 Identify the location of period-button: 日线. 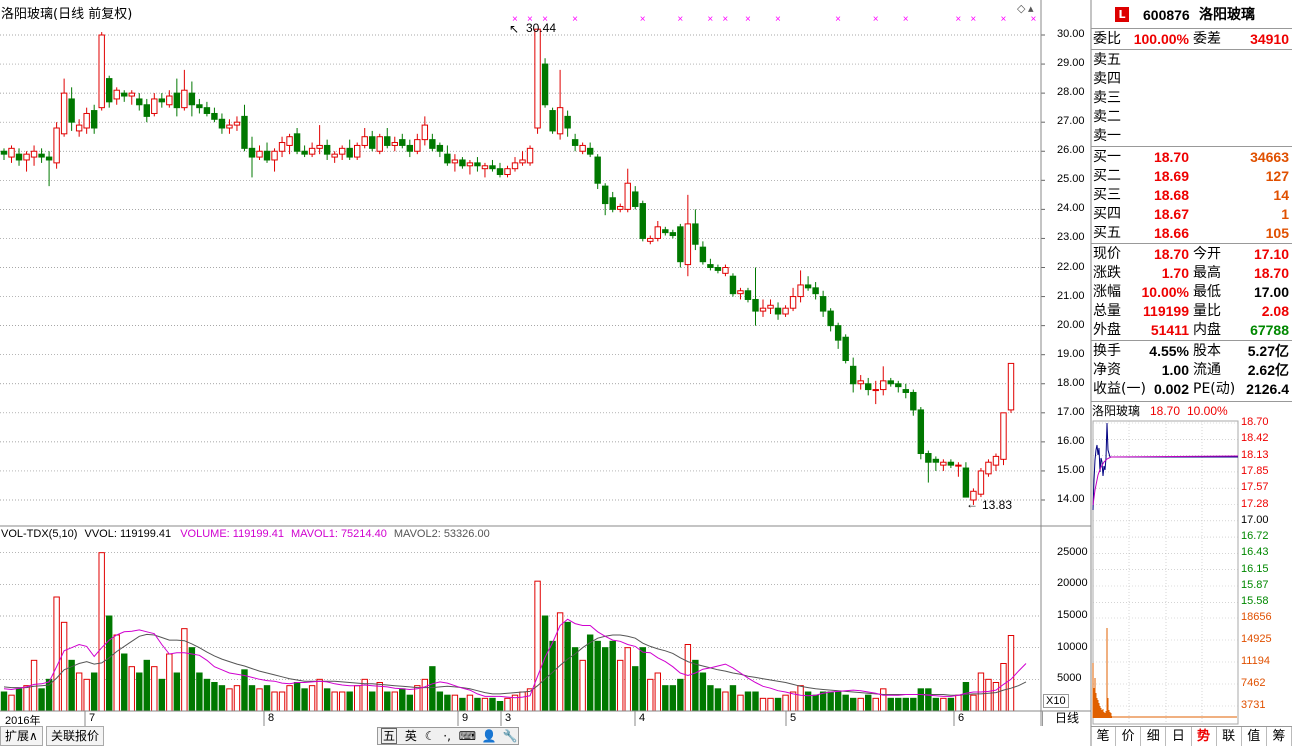
(1066, 718).